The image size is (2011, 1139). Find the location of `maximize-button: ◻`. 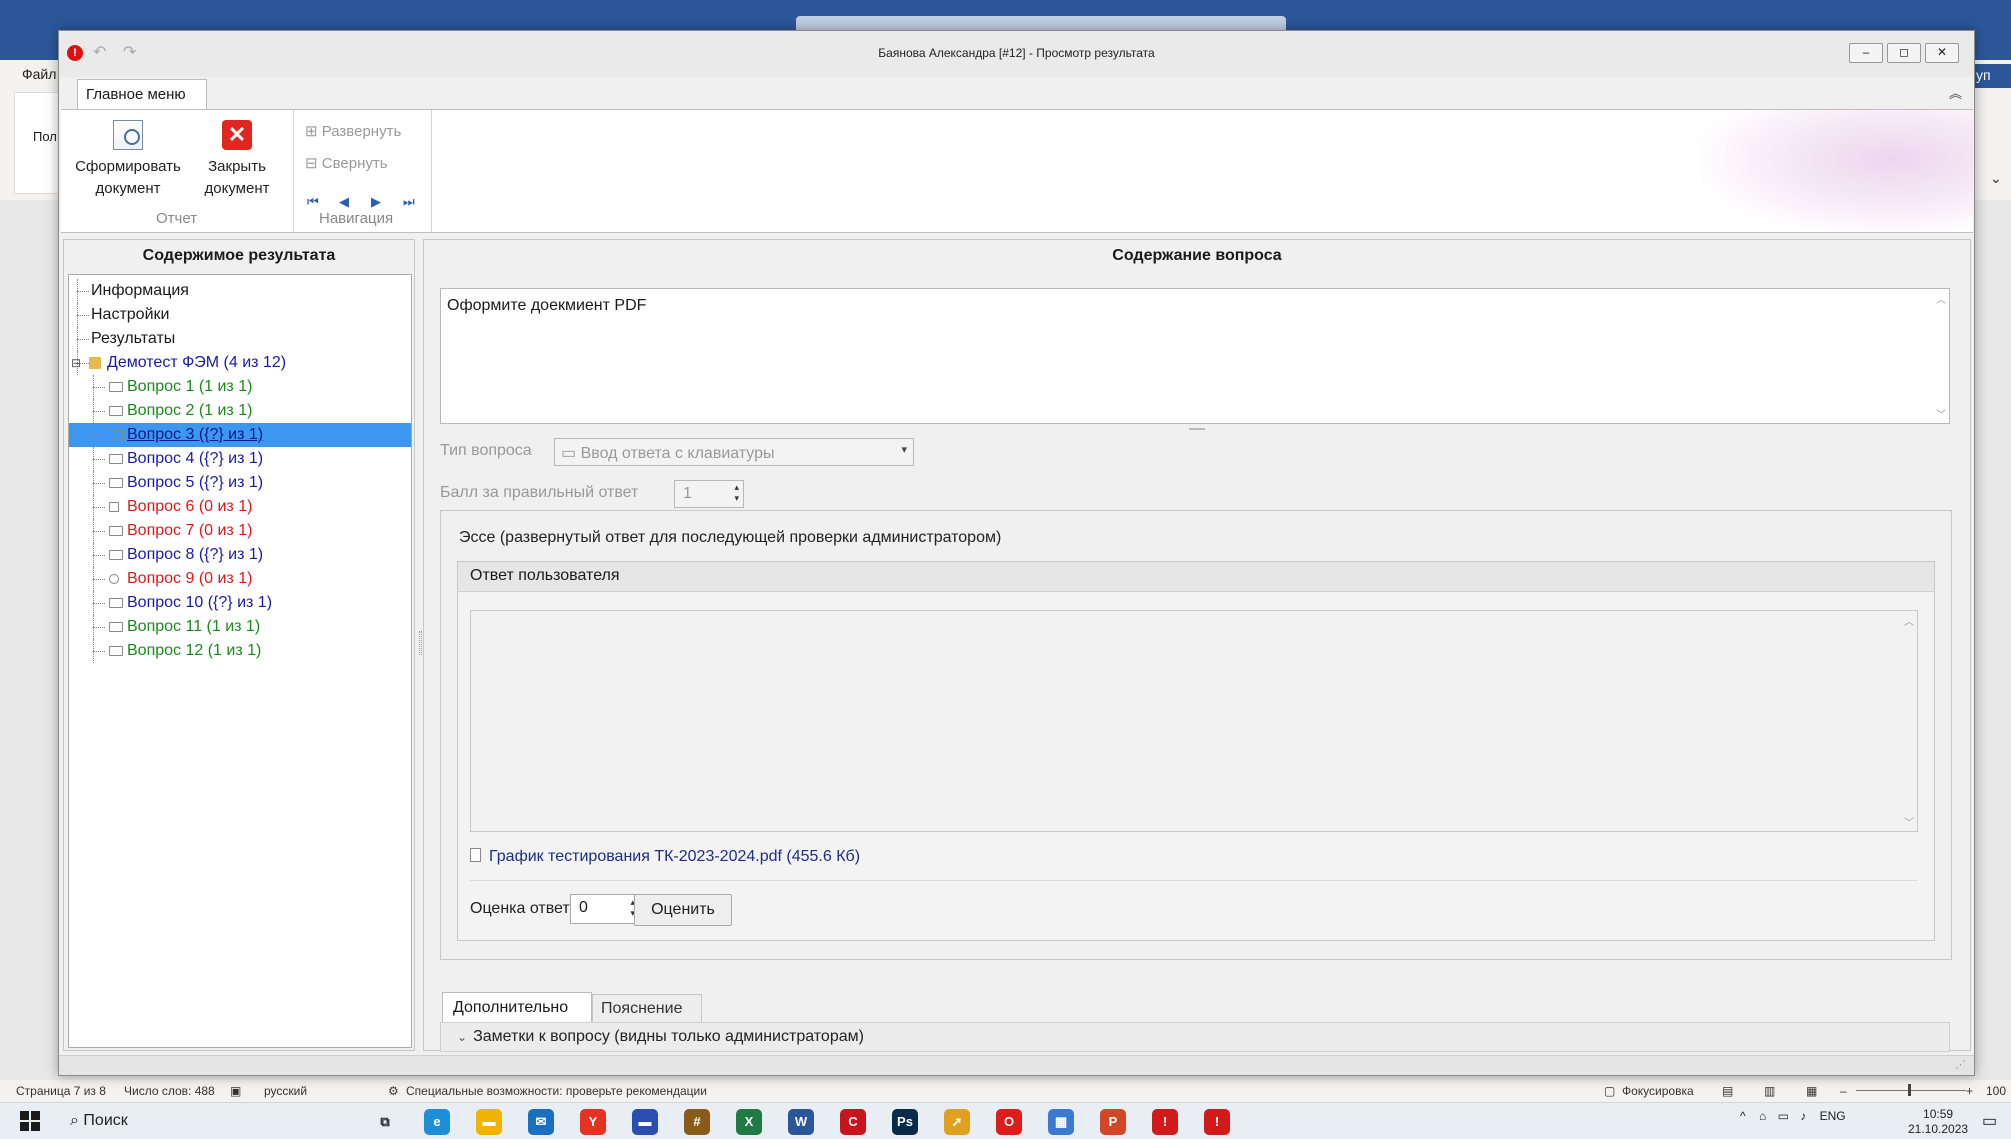

maximize-button: ◻ is located at coordinates (1904, 53).